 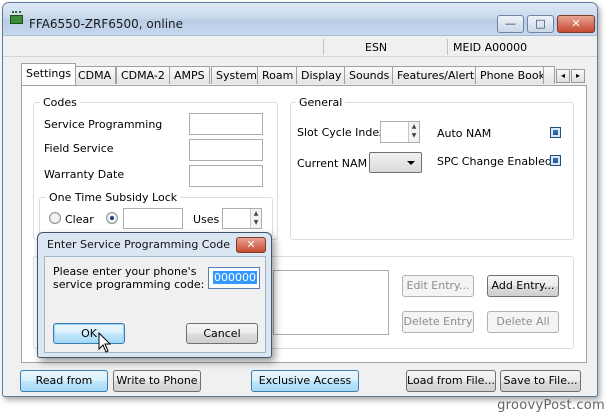 What do you see at coordinates (226, 176) in the screenshot?
I see `warranty-date-field` at bounding box center [226, 176].